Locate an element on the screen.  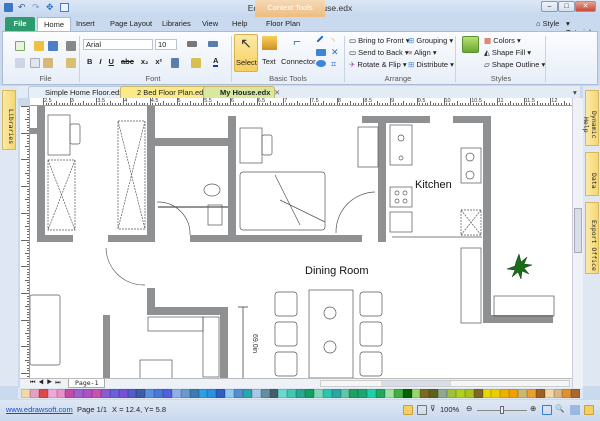
line-tool-icon is located at coordinates (320, 39).